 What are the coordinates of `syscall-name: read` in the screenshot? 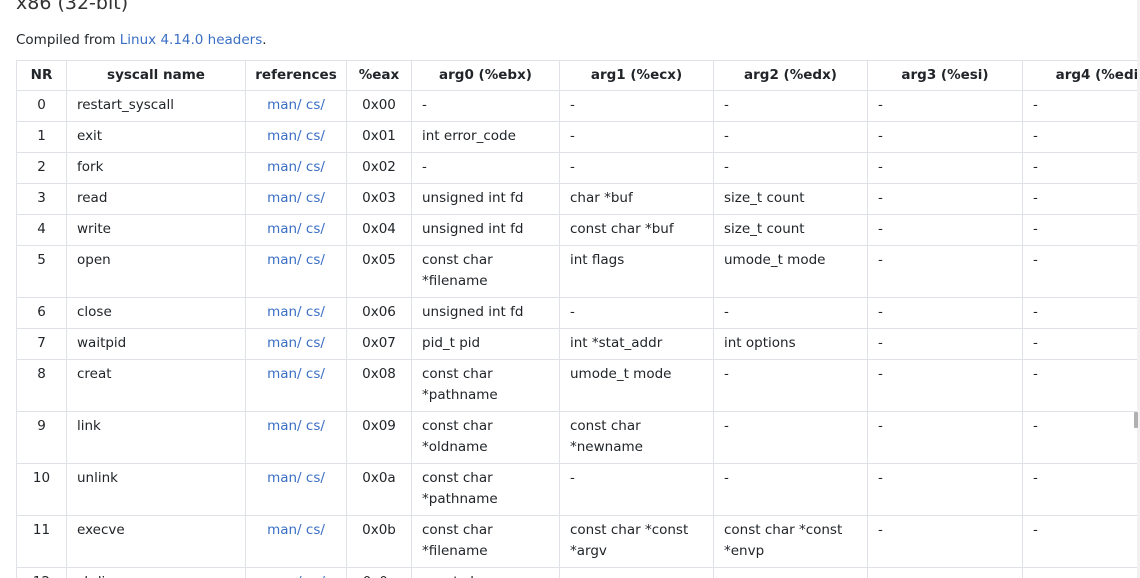 It's located at (92, 198).